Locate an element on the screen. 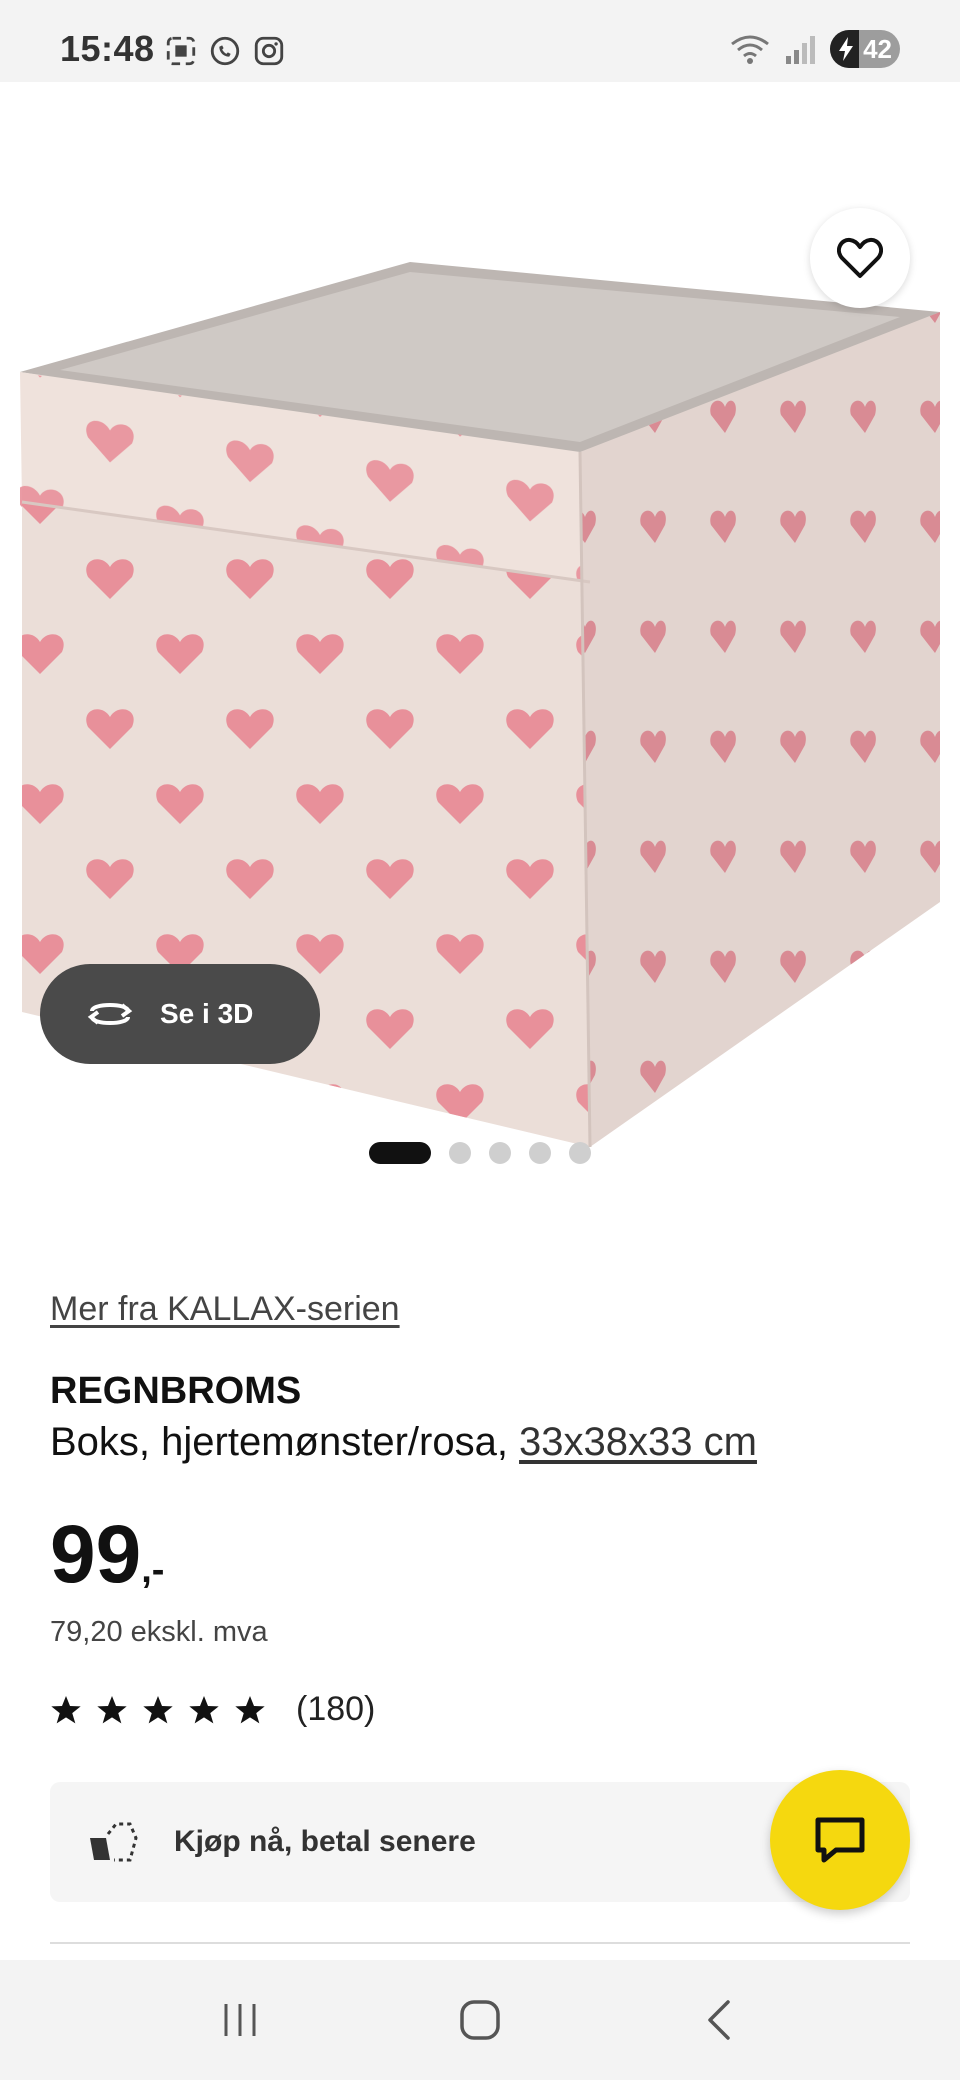  whatsapp-icon is located at coordinates (225, 51).